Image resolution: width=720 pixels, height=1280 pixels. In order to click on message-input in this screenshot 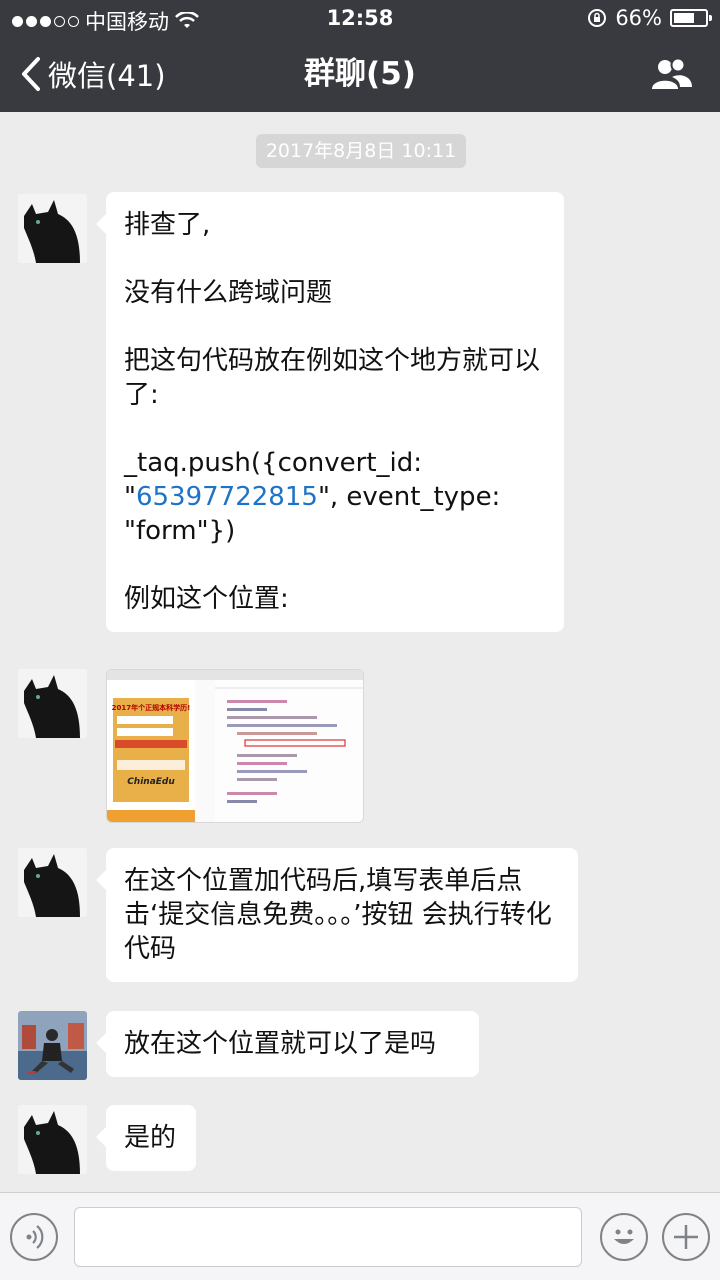, I will do `click(328, 1237)`.